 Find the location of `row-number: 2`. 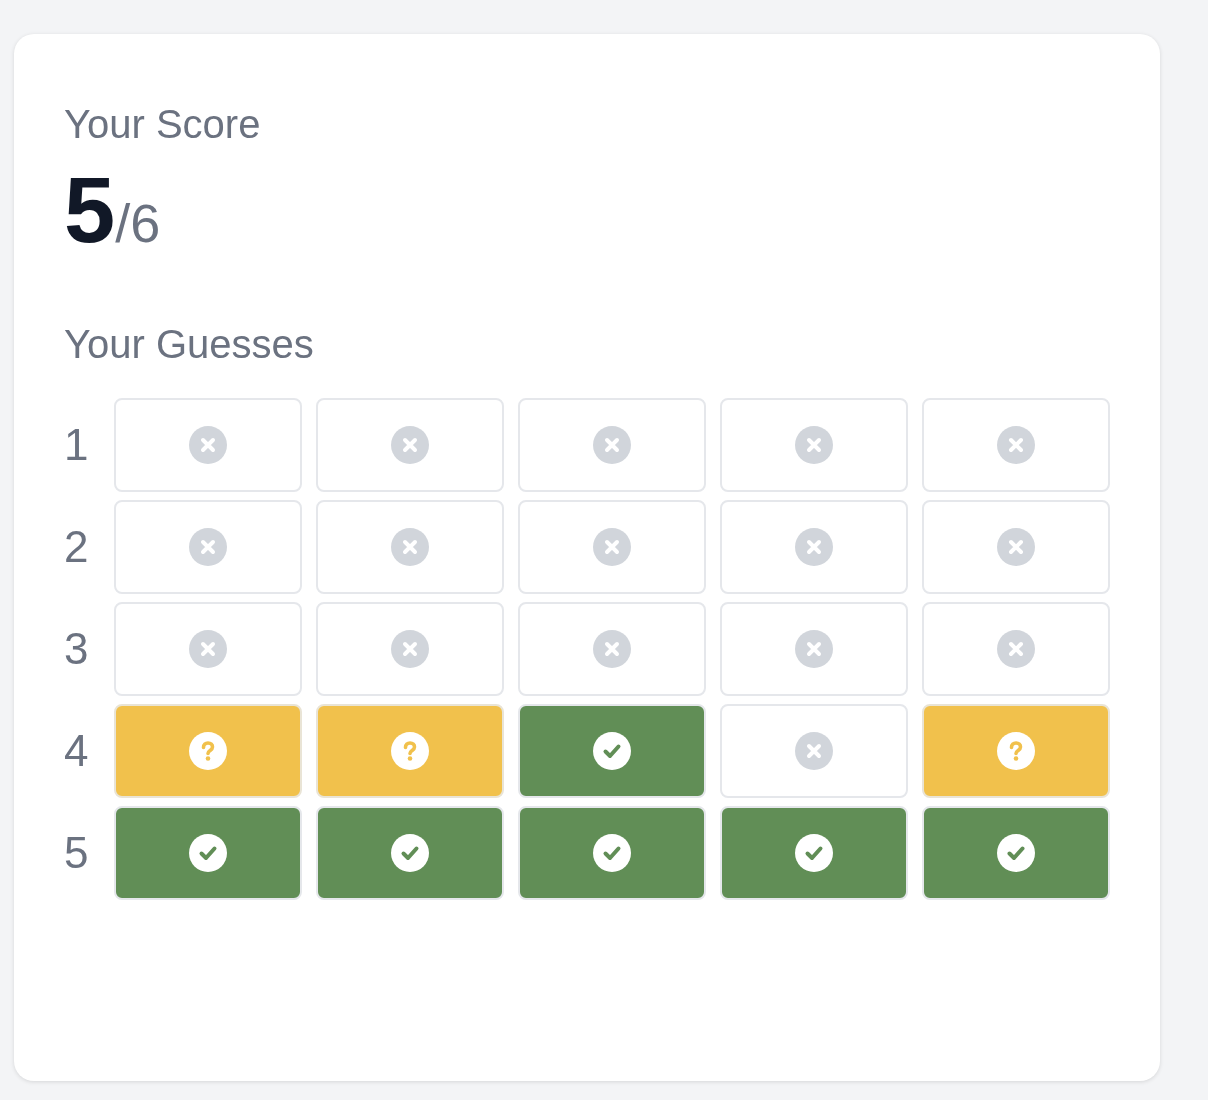

row-number: 2 is located at coordinates (76, 547).